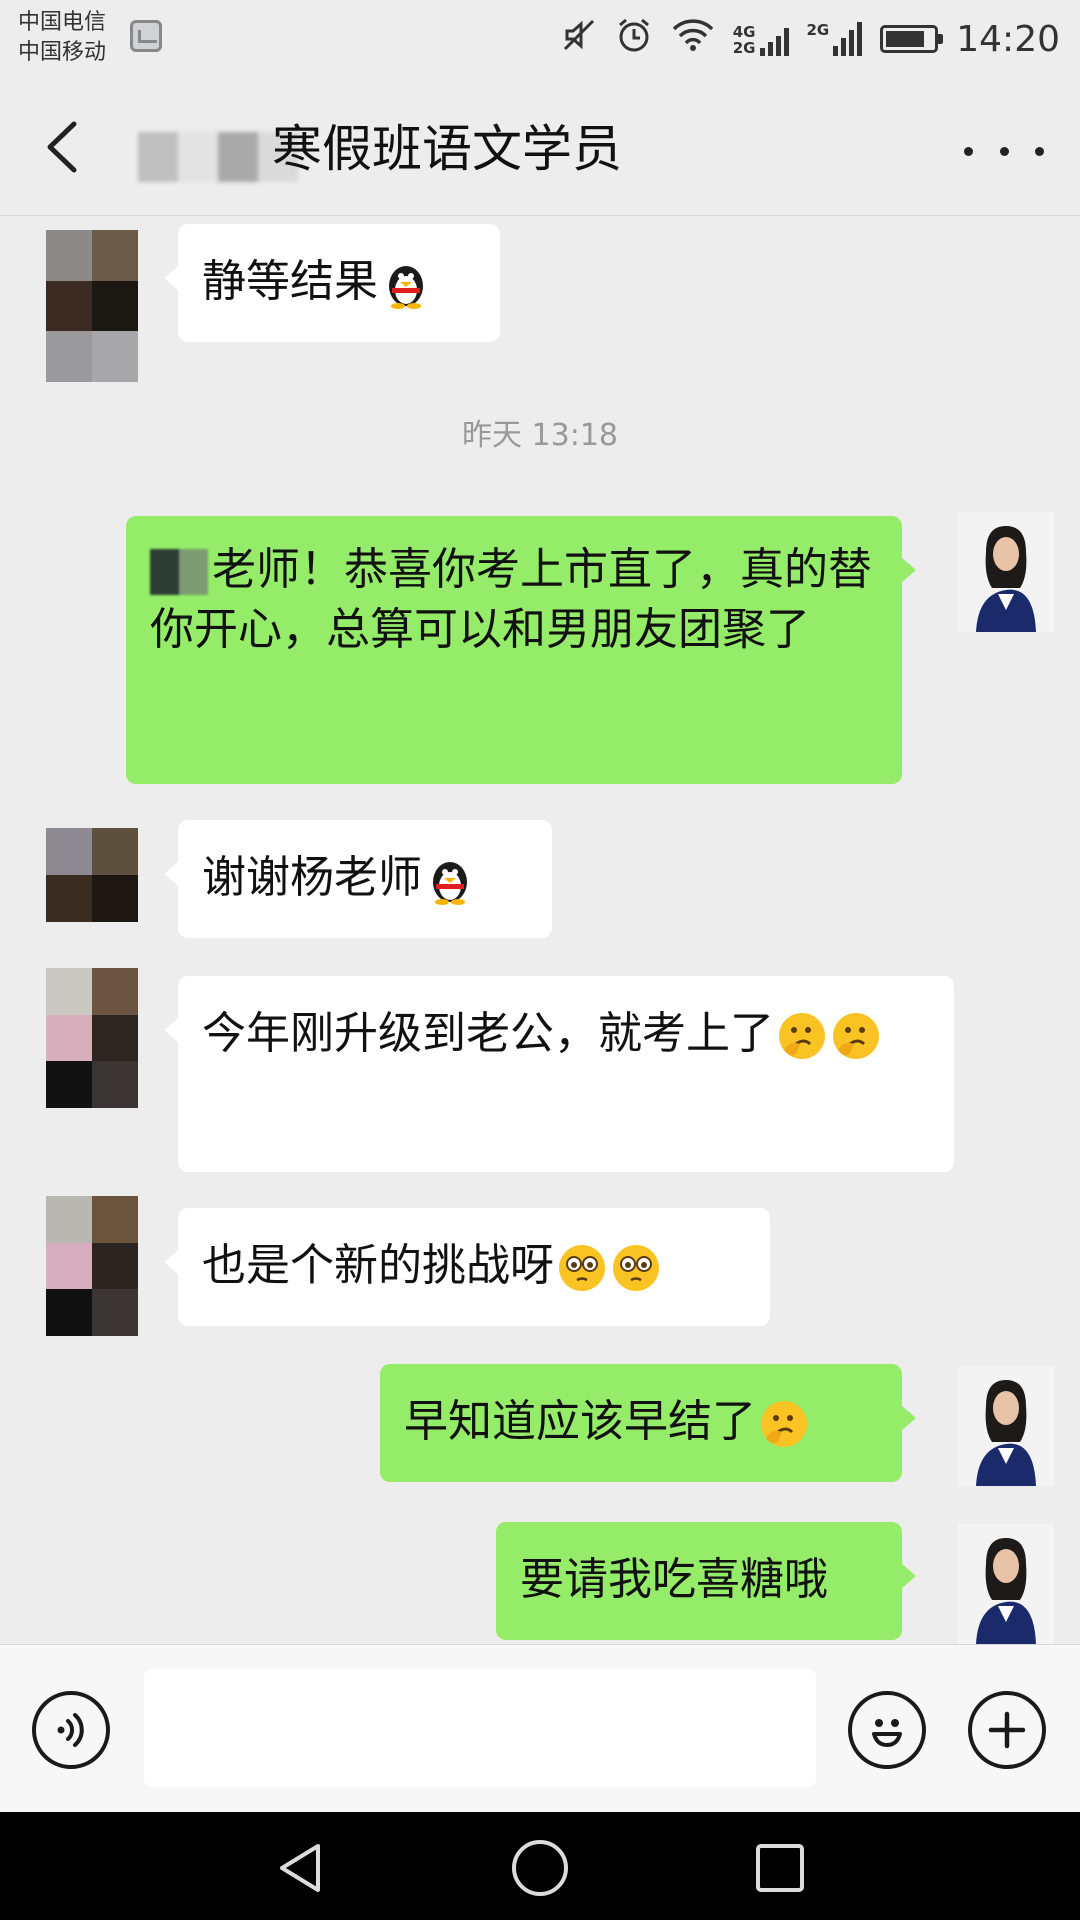 The height and width of the screenshot is (1920, 1080). I want to click on chat-header: 寒假班语文学员, so click(540, 148).